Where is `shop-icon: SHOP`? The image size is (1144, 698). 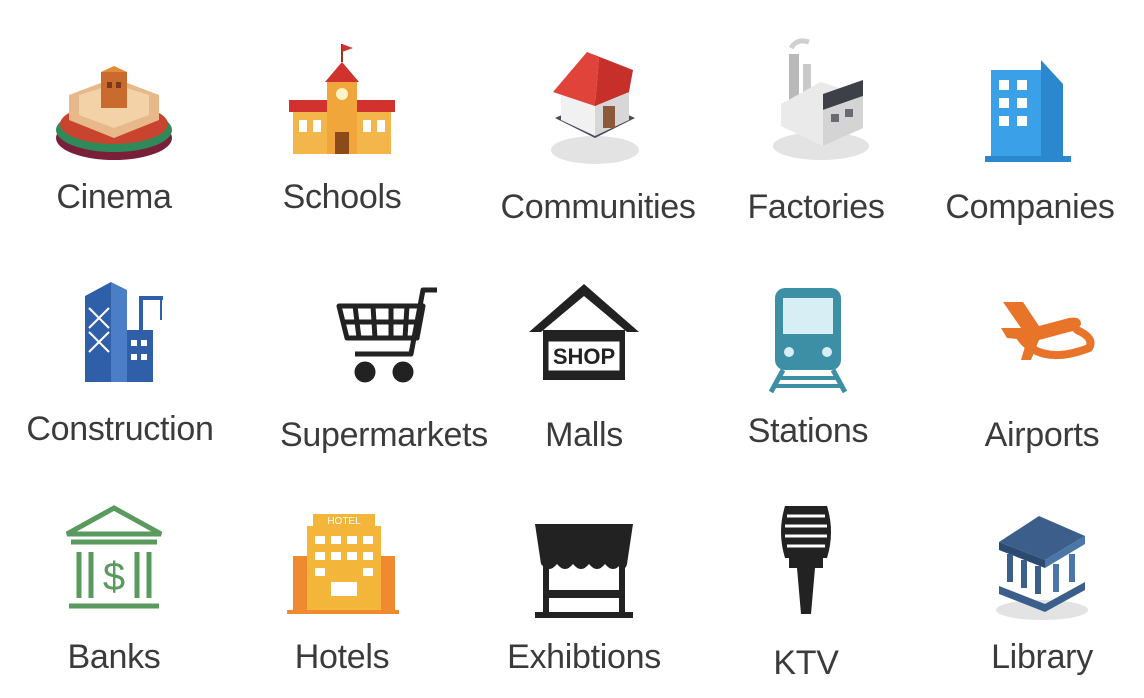 shop-icon: SHOP is located at coordinates (584, 333).